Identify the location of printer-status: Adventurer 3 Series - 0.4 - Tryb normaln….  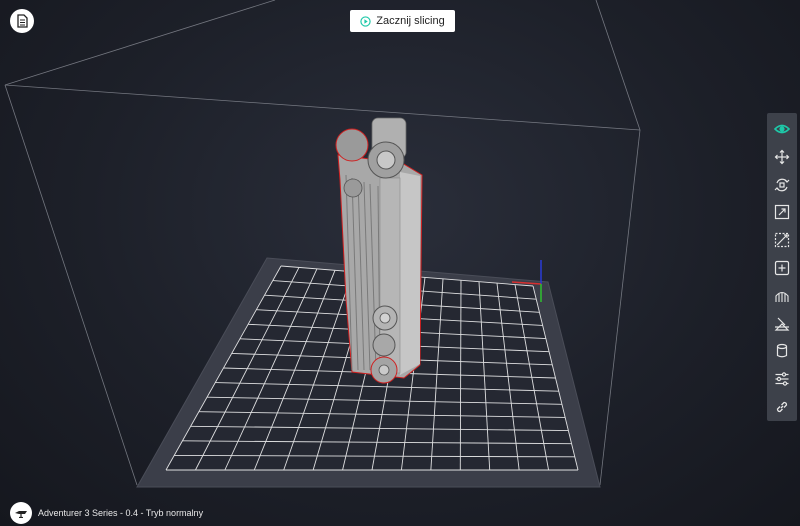
(106, 513).